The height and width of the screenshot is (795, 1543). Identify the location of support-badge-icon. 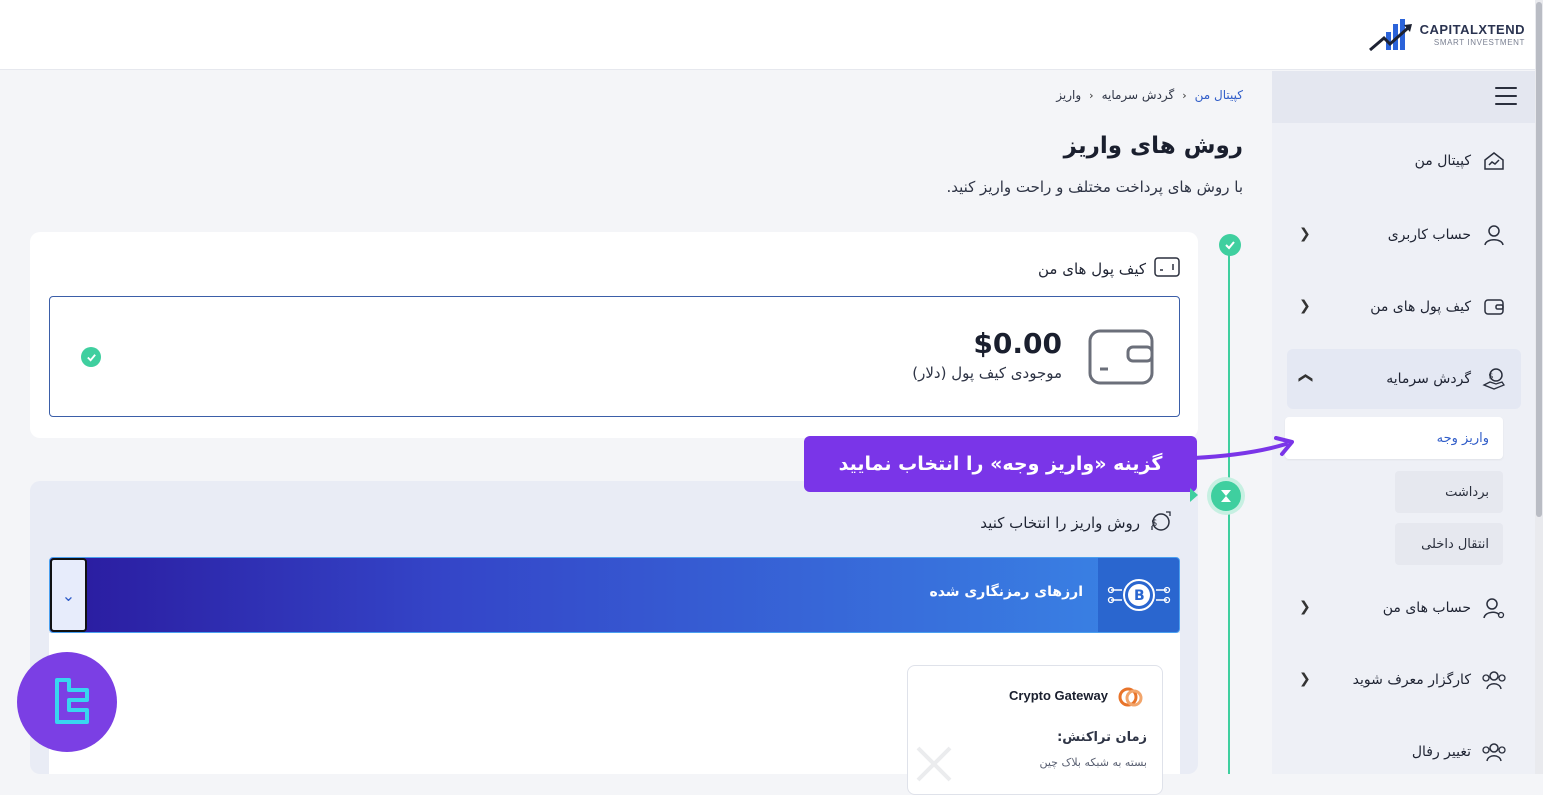
(67, 702).